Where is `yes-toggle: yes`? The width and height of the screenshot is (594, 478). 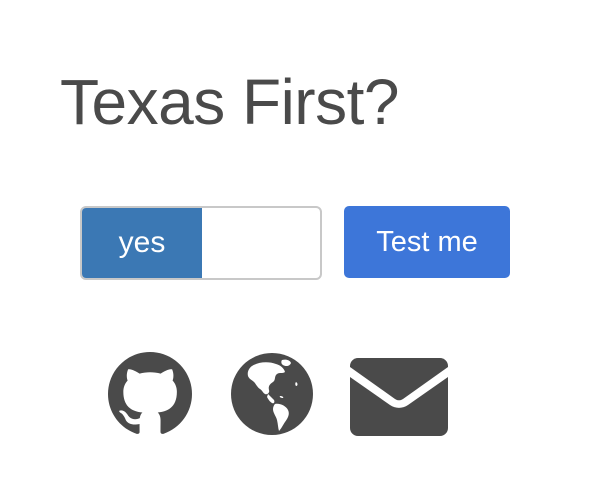 yes-toggle: yes is located at coordinates (201, 243).